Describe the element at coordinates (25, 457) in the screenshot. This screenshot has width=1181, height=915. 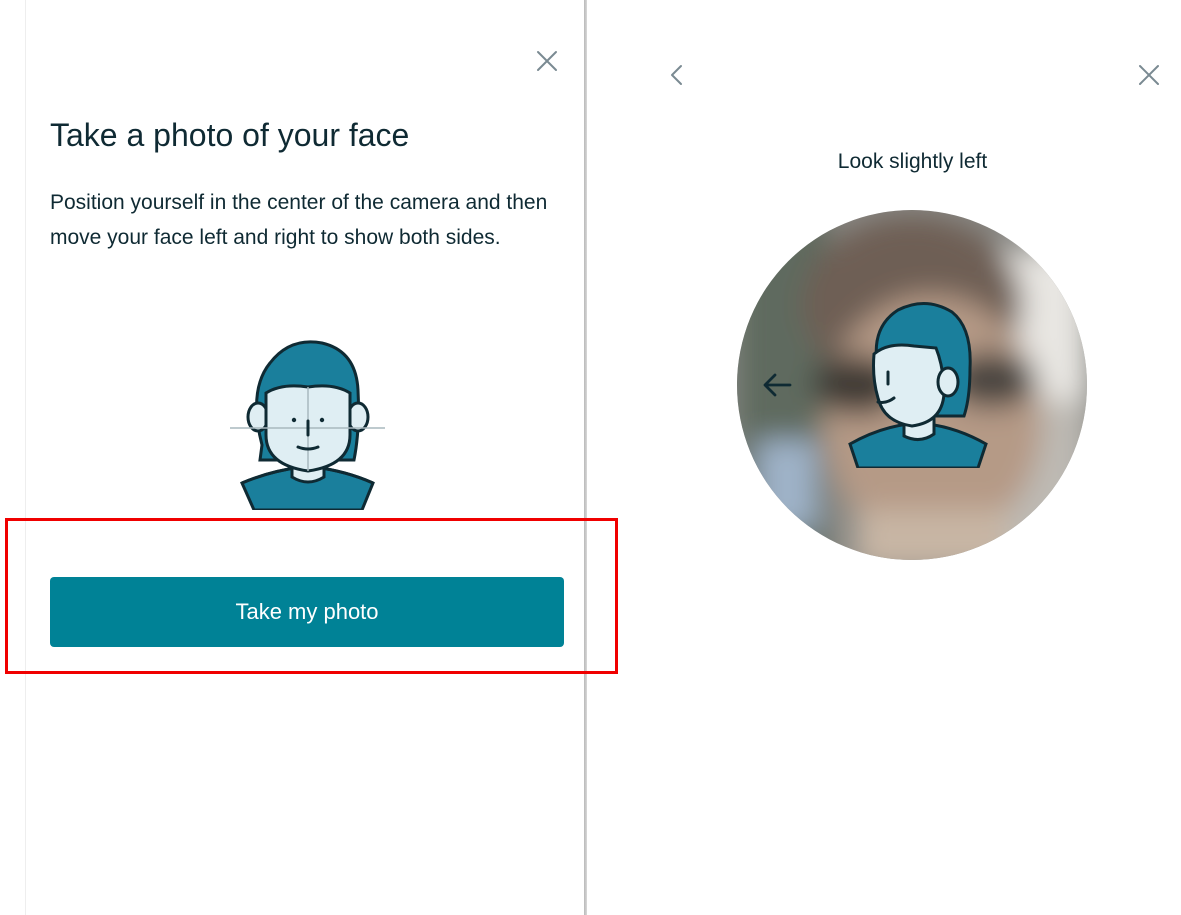
I see `left-panel-edge` at that location.